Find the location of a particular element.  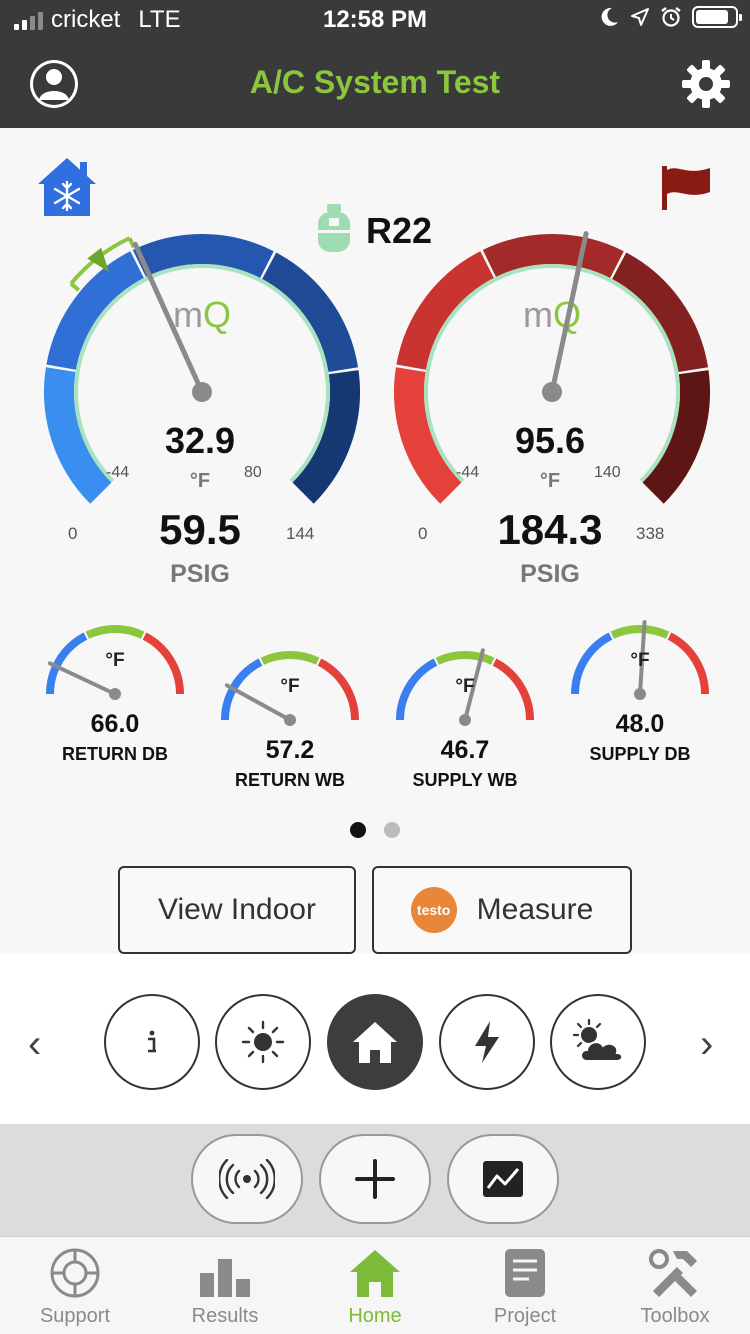

view-indoor-button: View Indoor is located at coordinates (237, 910).